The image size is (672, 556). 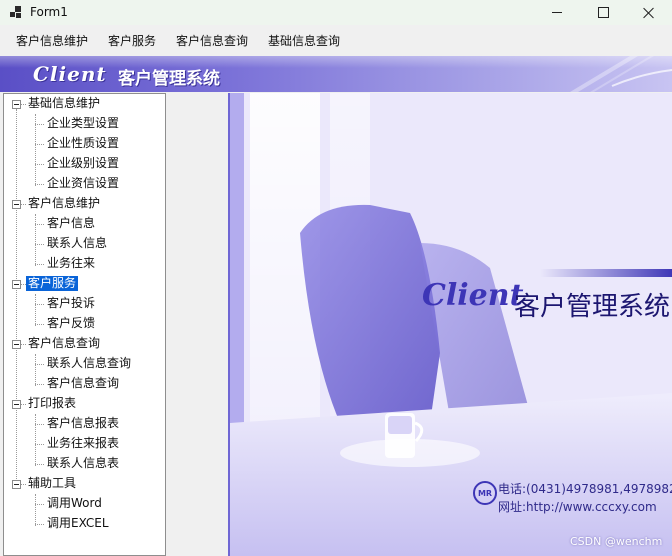 I want to click on tree-node-business-dealings-report: 业务往来报表, so click(x=84, y=444).